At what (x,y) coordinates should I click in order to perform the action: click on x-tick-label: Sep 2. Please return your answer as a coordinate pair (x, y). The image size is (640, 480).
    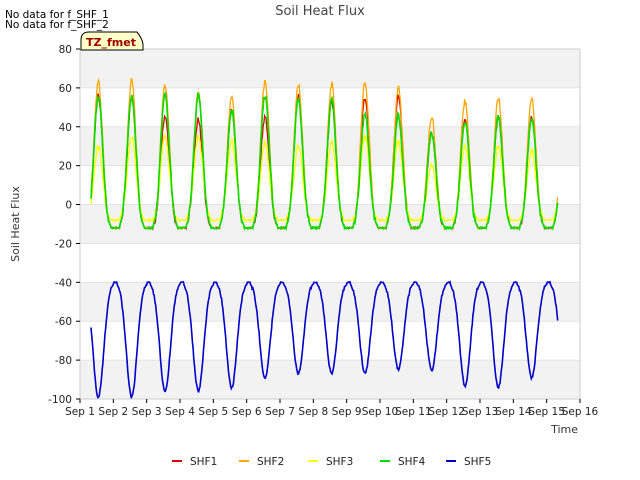
    Looking at the image, I should click on (113, 412).